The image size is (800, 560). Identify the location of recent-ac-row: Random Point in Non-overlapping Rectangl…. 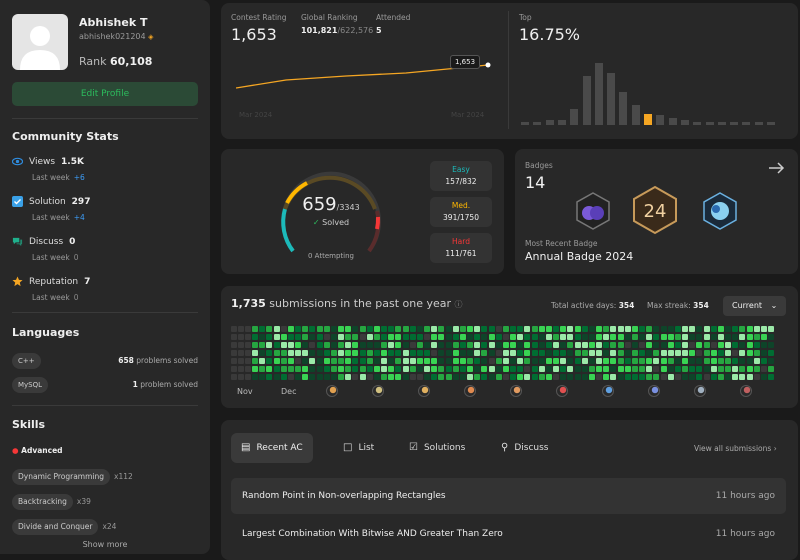
(508, 496).